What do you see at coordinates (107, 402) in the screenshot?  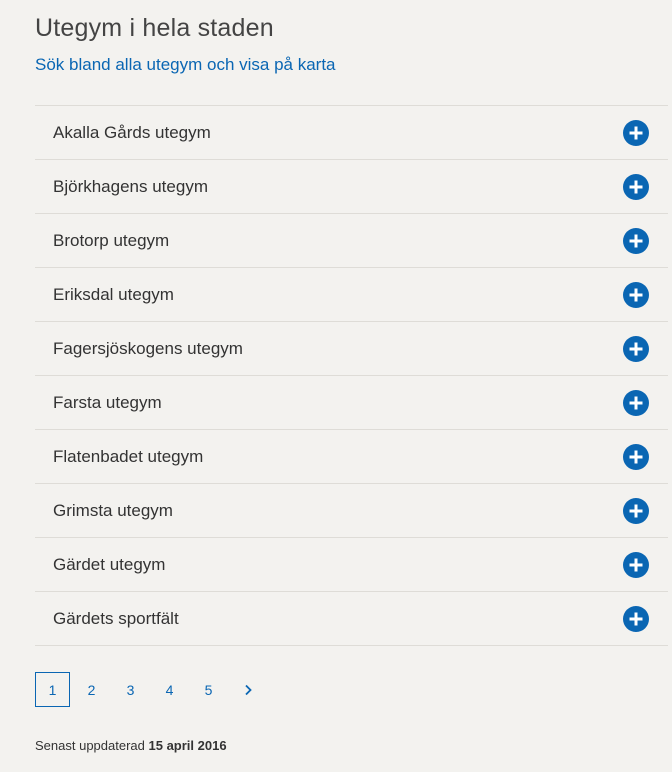 I see `list-item-label: Farsta utegym` at bounding box center [107, 402].